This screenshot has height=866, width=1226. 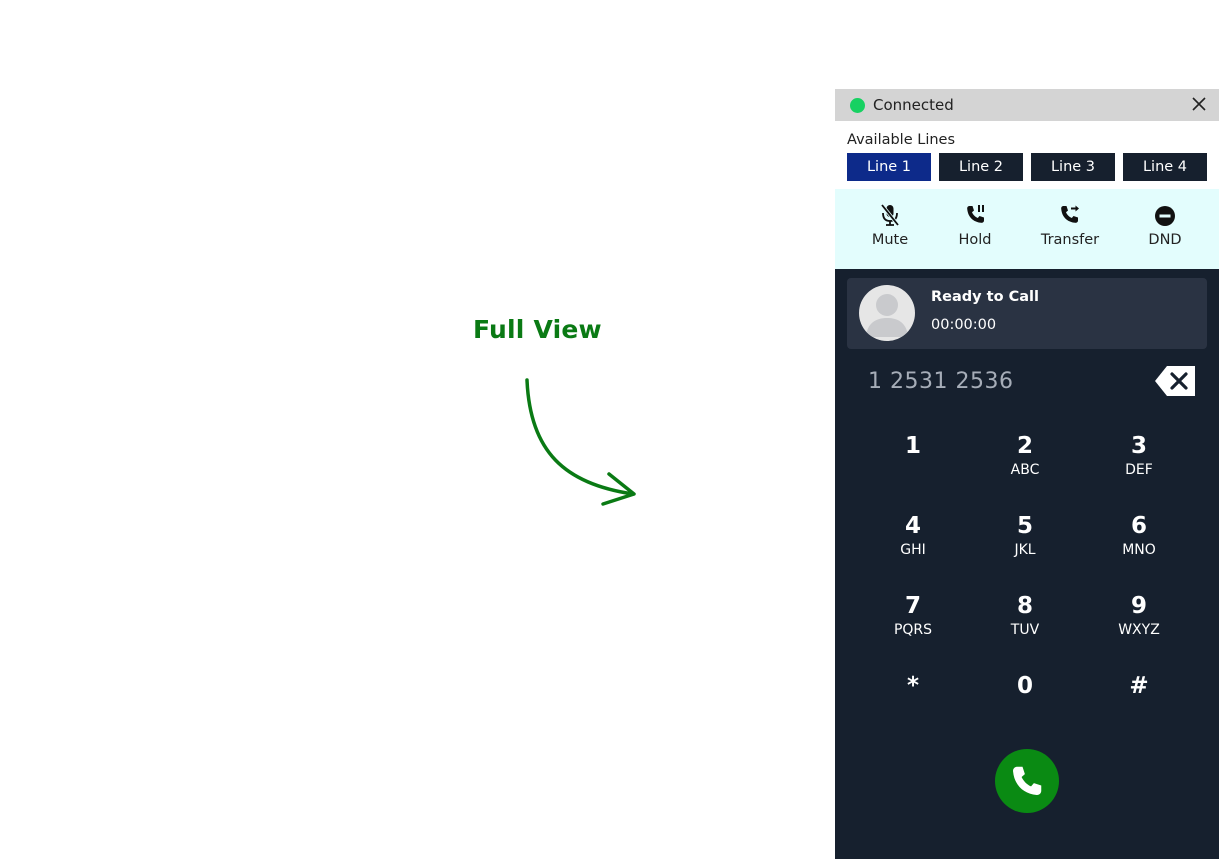 I want to click on key-digit: *, so click(x=913, y=686).